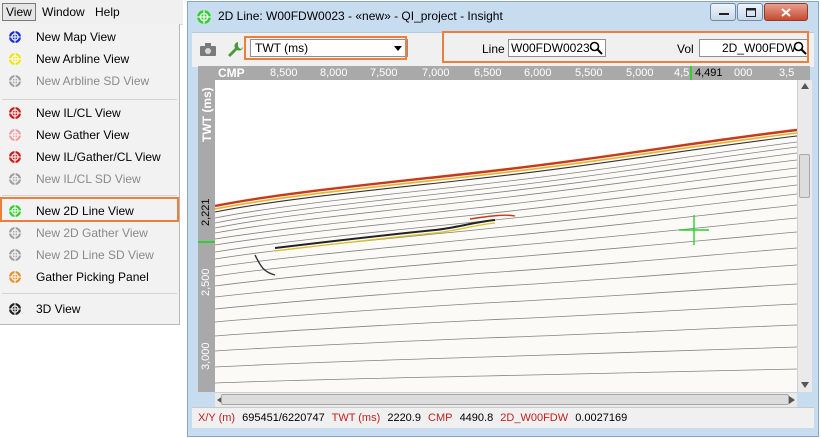 The image size is (821, 438). I want to click on highlight-new-2d-line-view, so click(89, 209).